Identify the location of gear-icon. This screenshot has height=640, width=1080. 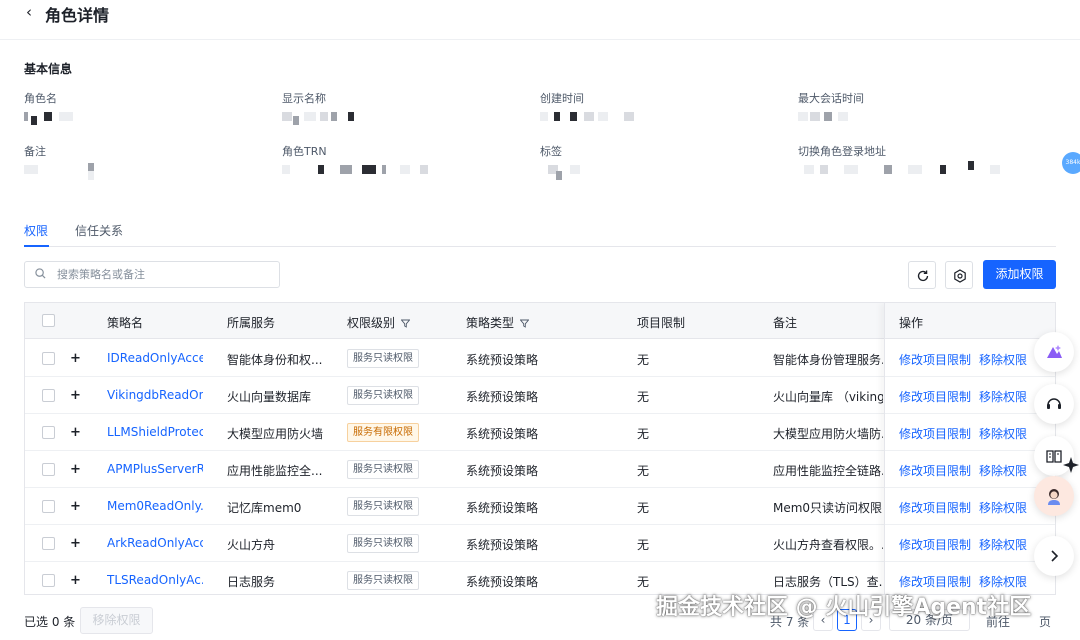
(960, 276).